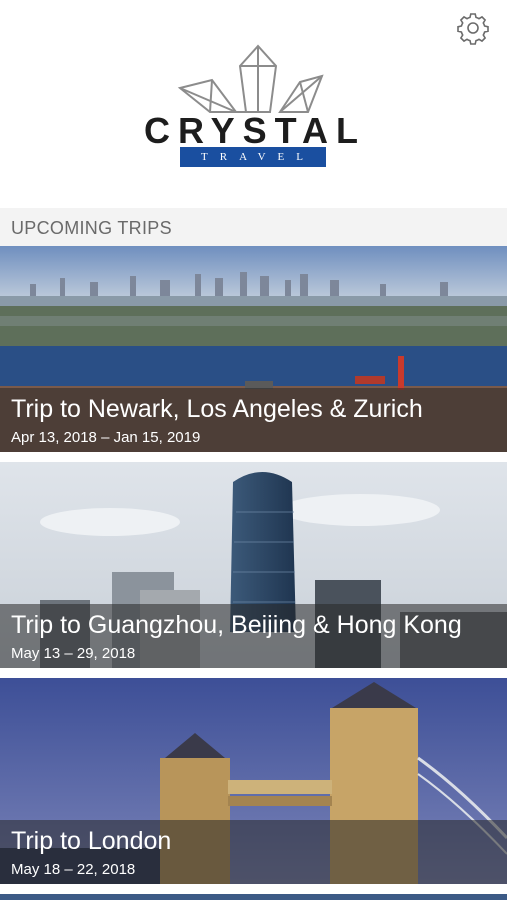 This screenshot has width=507, height=900. What do you see at coordinates (73, 653) in the screenshot?
I see `trip-dates: May 13 – 29, 2018` at bounding box center [73, 653].